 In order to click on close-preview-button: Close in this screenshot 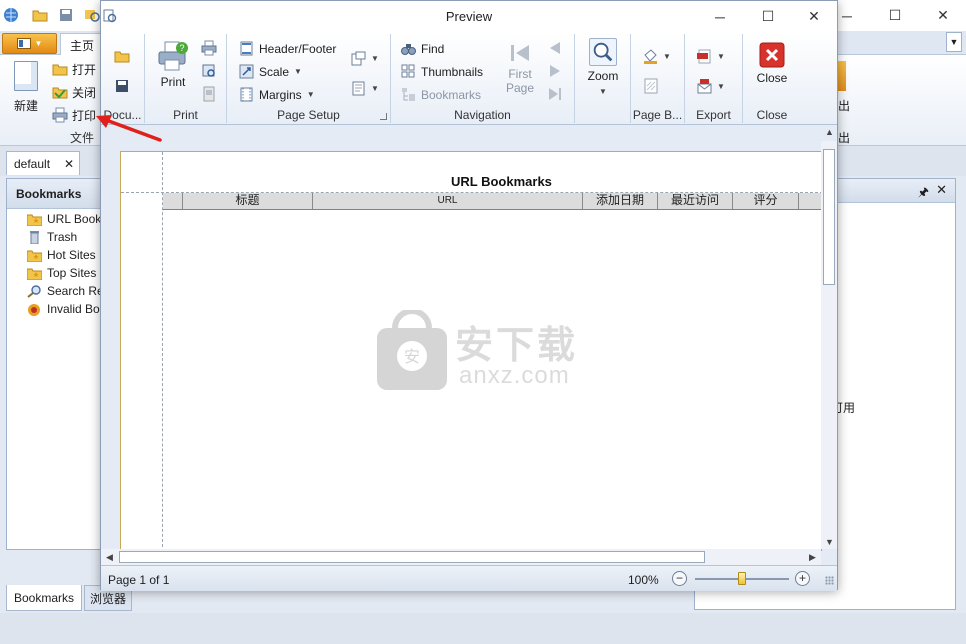, I will do `click(772, 63)`.